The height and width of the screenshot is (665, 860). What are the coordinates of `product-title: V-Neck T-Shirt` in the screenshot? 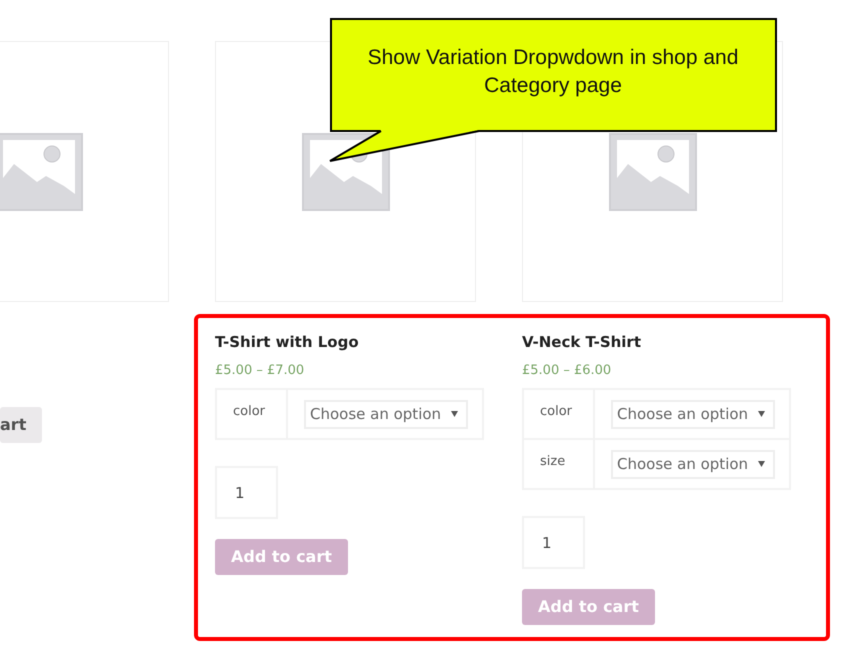 It's located at (652, 342).